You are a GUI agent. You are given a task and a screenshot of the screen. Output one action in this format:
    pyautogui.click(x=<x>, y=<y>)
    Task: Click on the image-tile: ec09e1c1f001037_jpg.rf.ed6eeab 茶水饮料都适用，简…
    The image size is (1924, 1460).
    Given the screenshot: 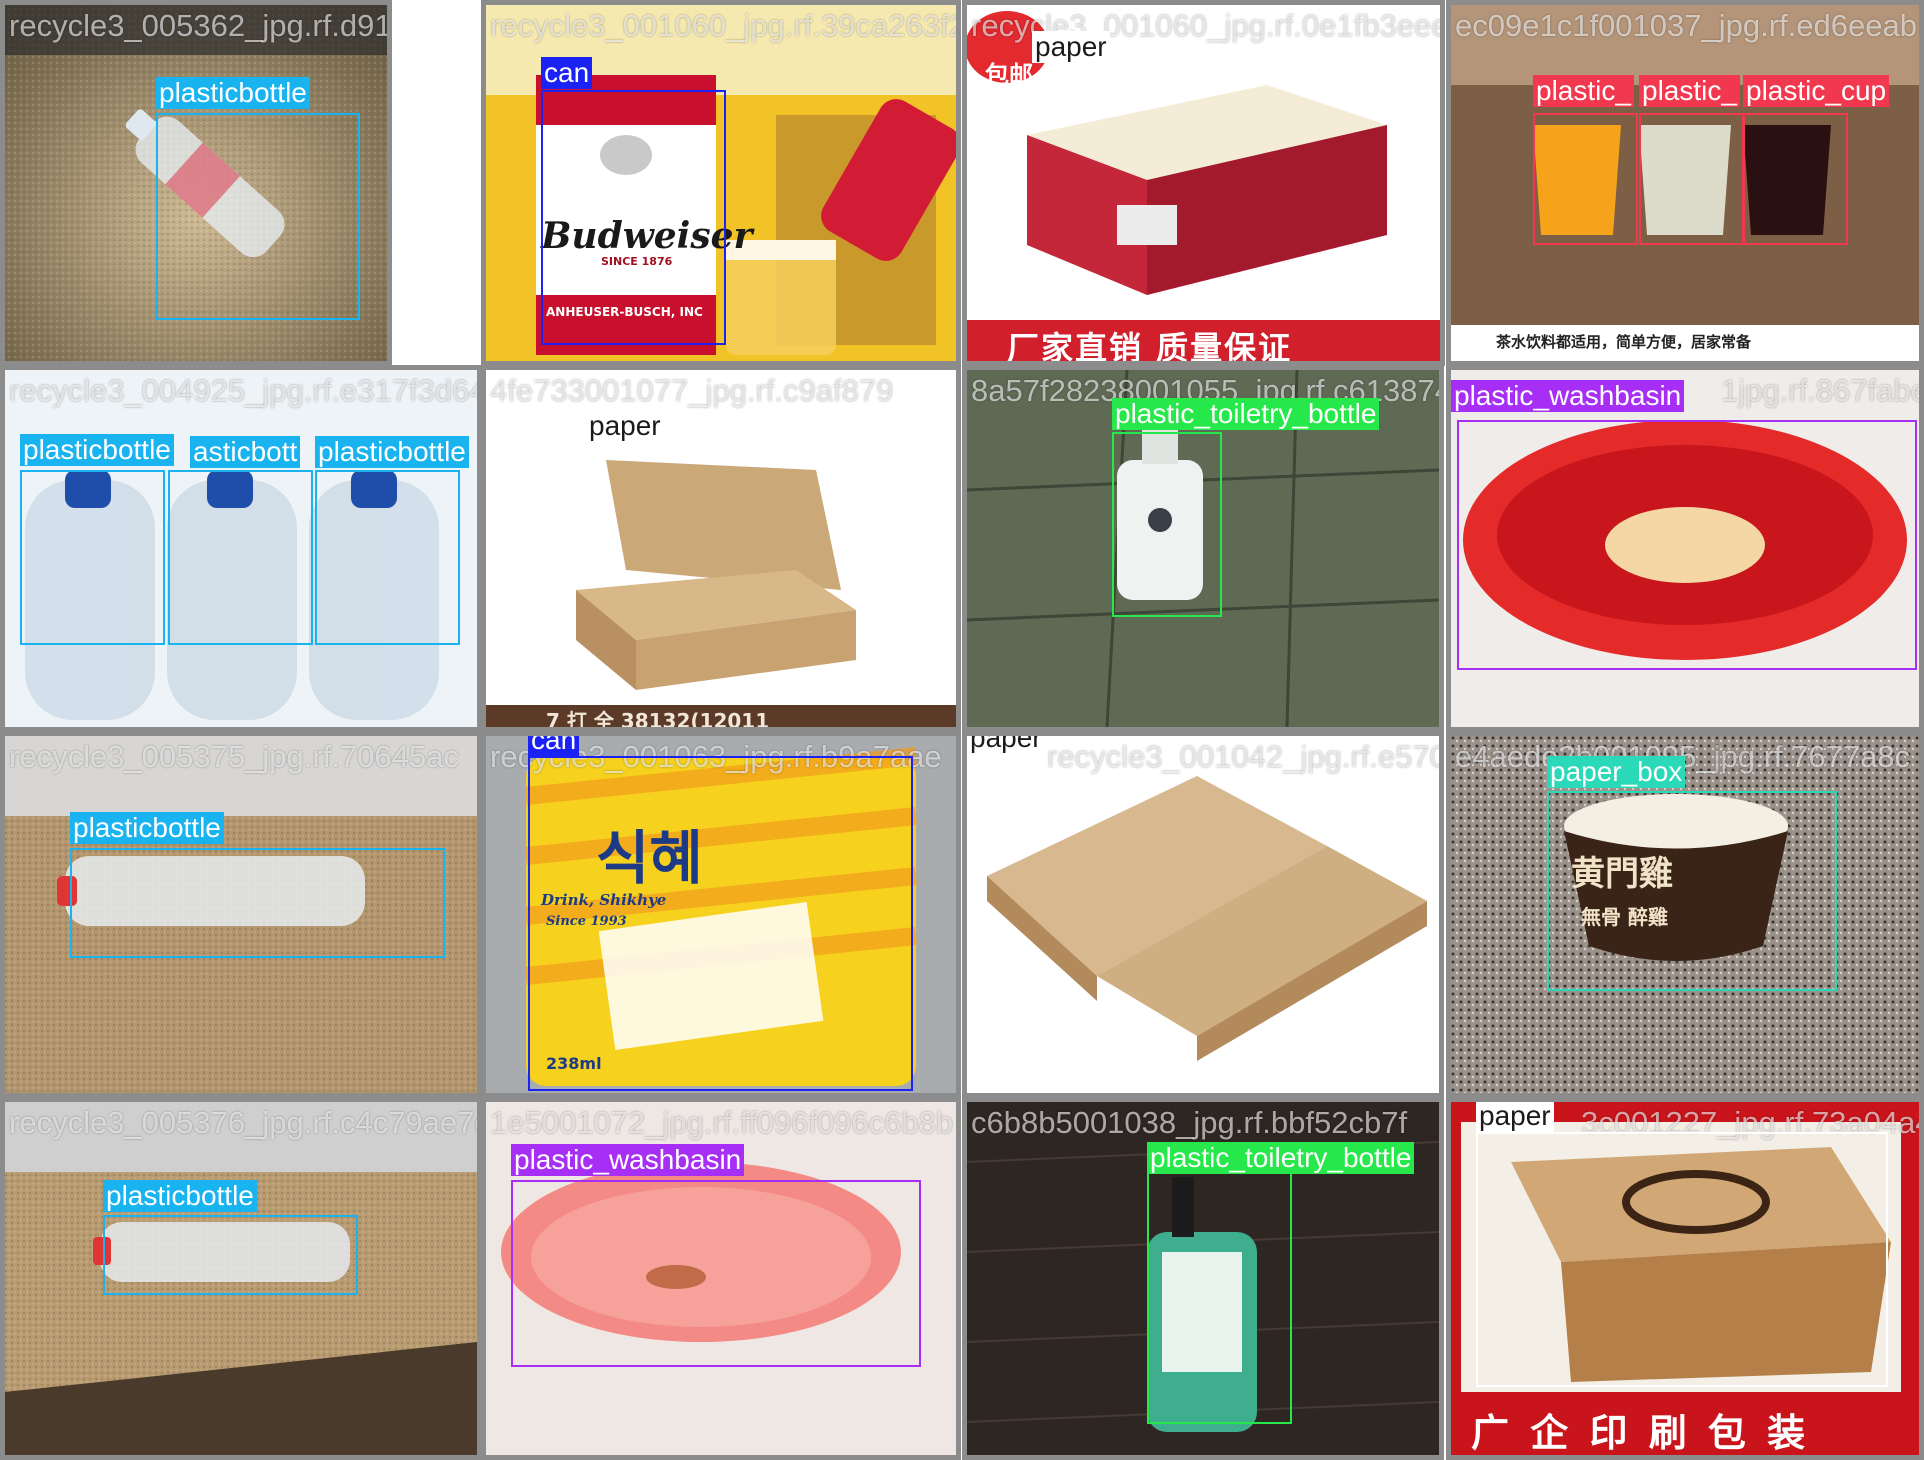 What is the action you would take?
    pyautogui.click(x=1685, y=183)
    